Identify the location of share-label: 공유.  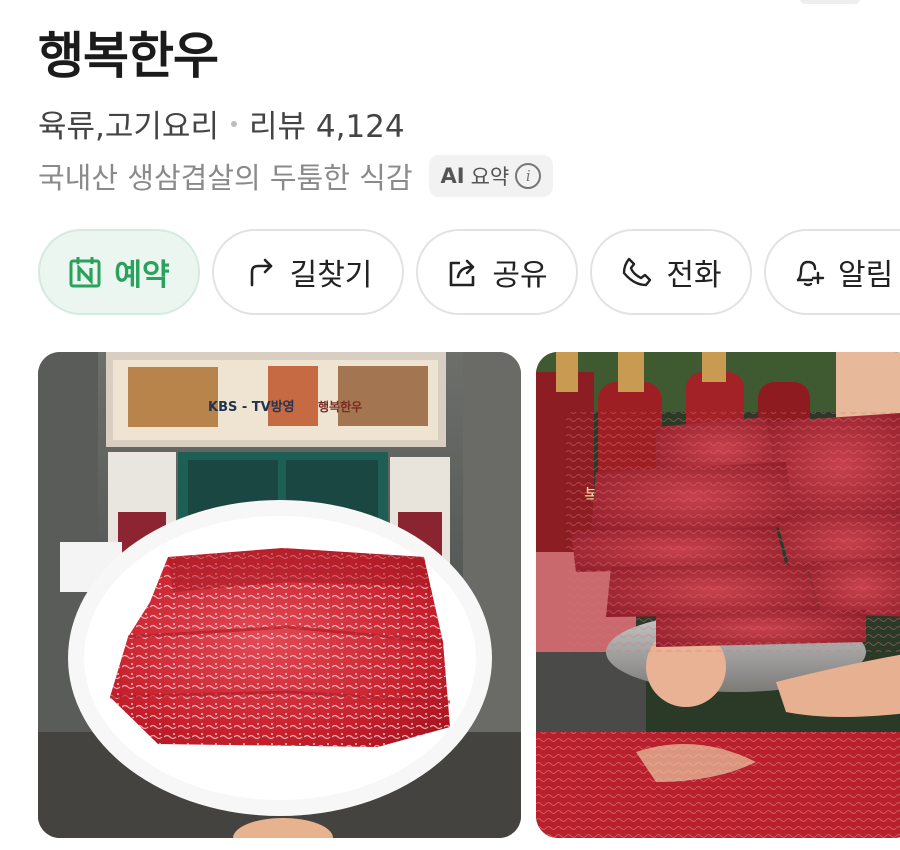
(520, 275).